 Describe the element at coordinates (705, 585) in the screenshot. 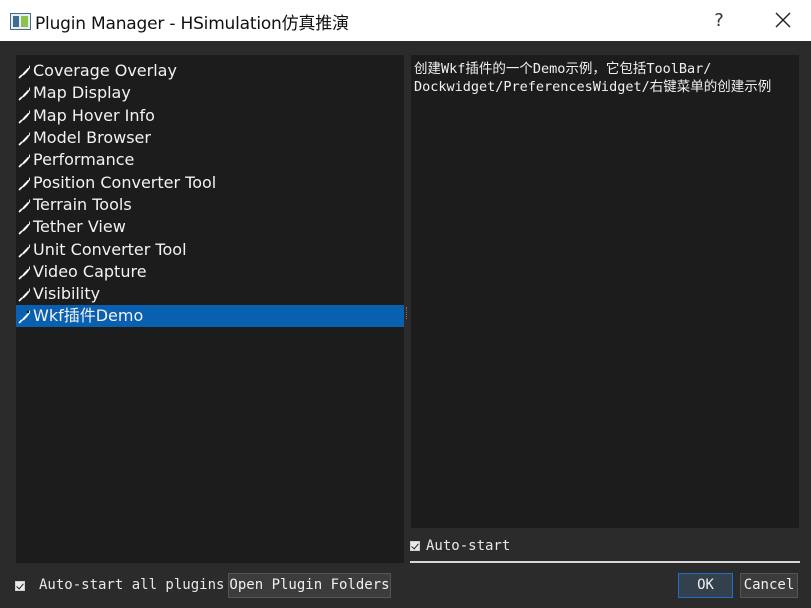

I see `ok-button: OK` at that location.